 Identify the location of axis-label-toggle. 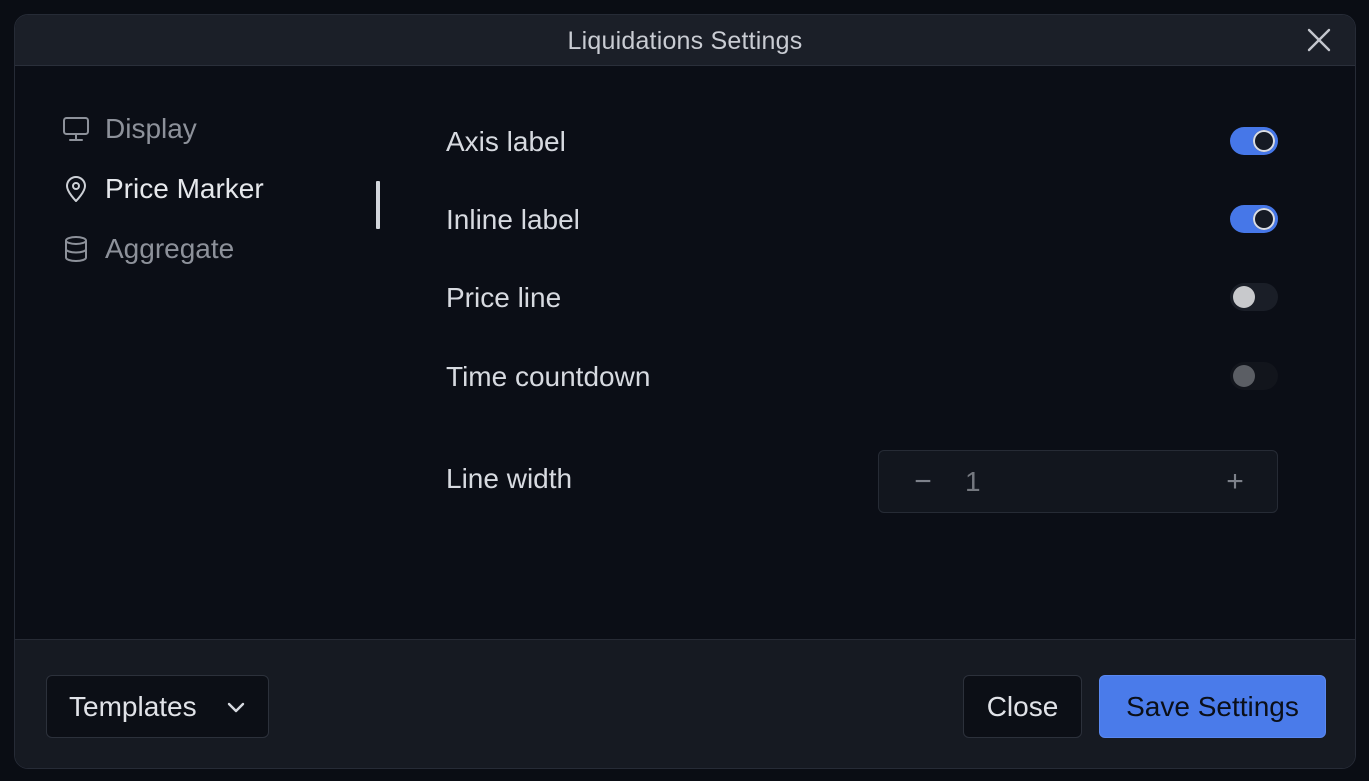
(1254, 141).